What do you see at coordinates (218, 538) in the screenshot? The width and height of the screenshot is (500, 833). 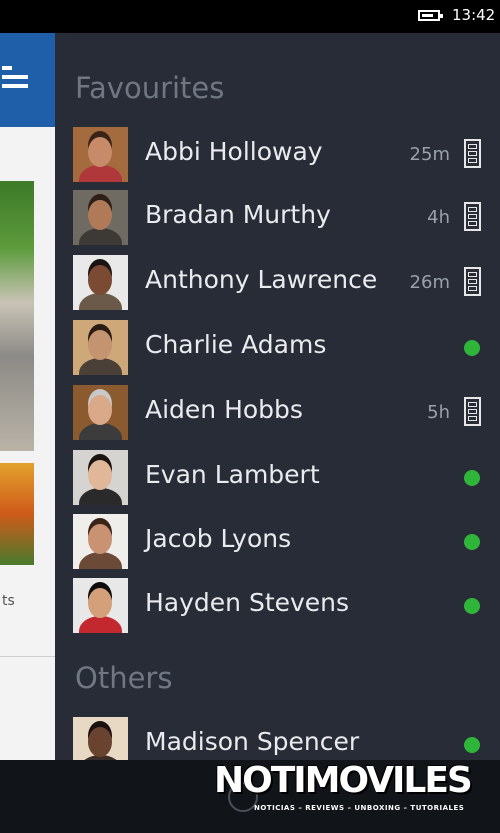 I see `contact-name: Jacob Lyons` at bounding box center [218, 538].